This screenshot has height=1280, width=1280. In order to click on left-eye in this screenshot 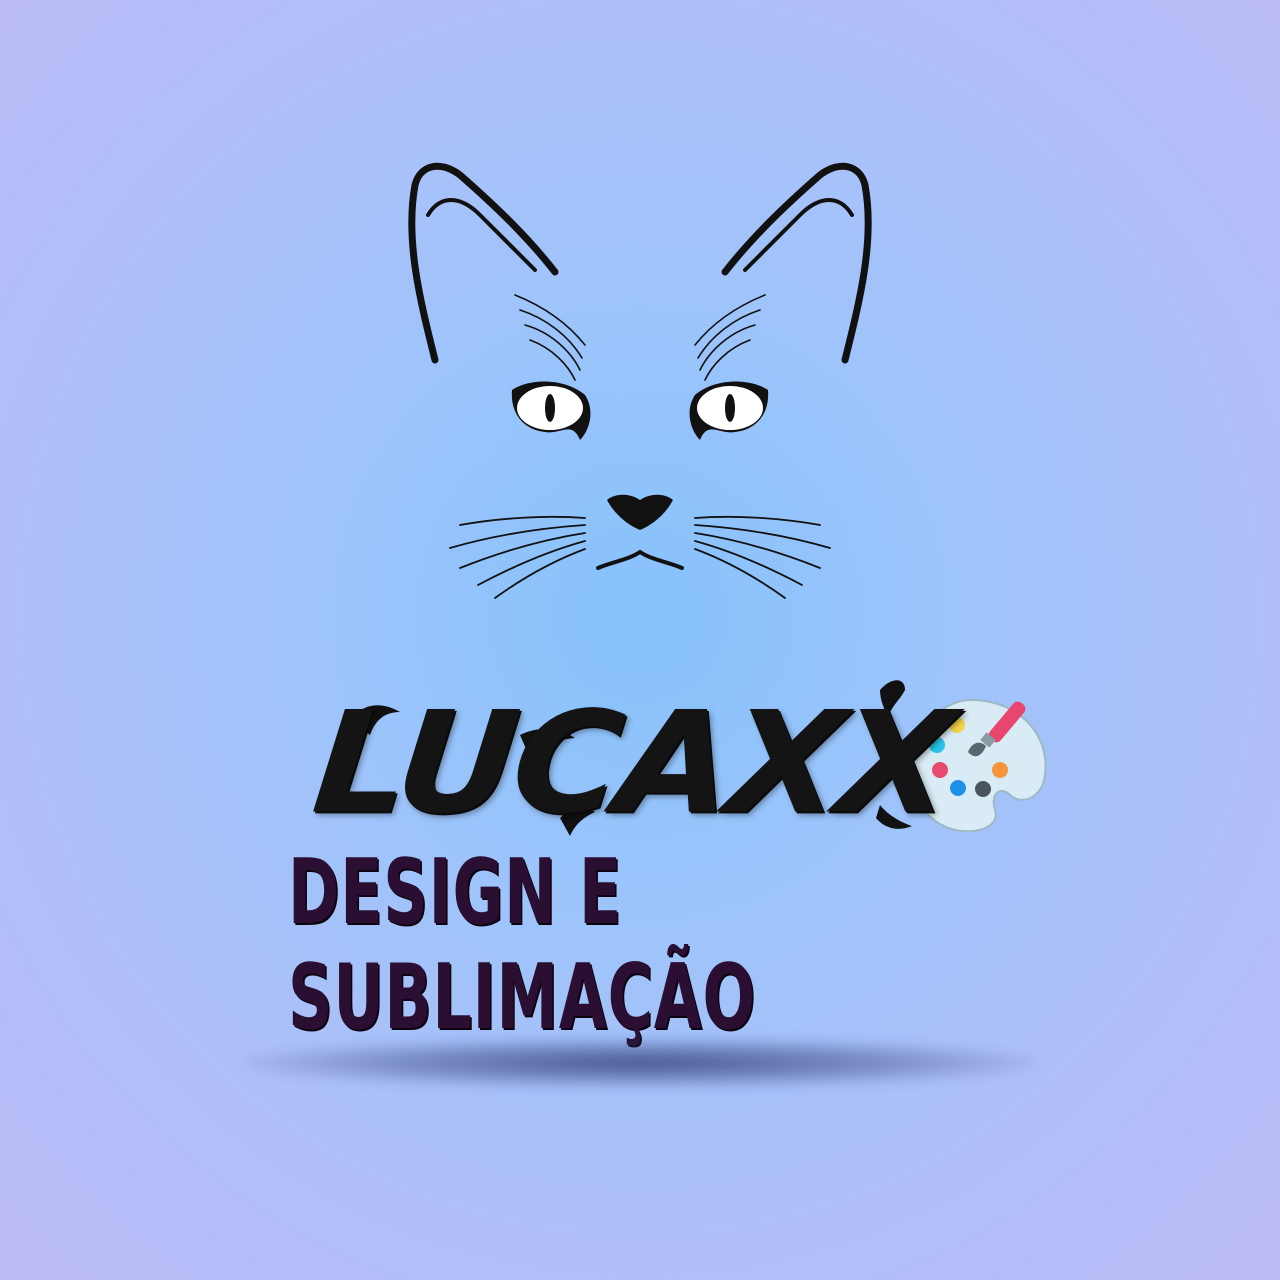, I will do `click(551, 410)`.